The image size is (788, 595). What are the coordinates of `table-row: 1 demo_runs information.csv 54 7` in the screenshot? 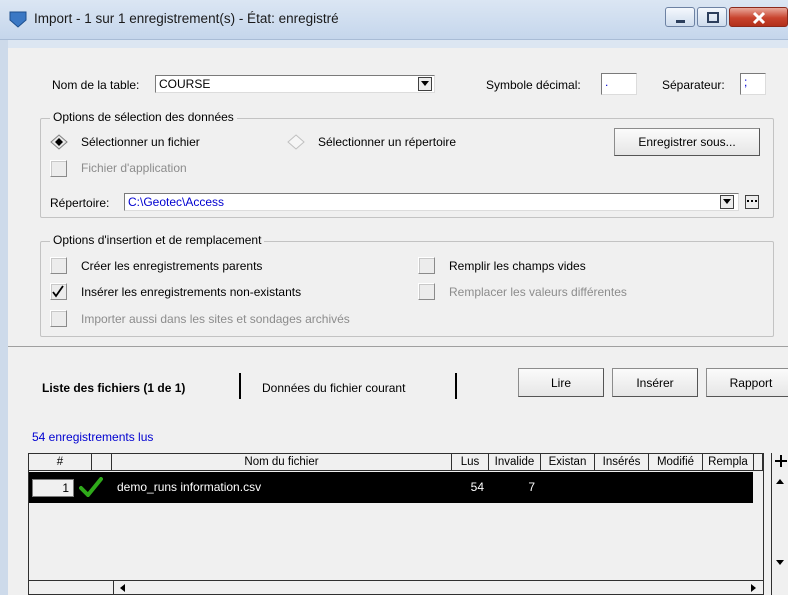 It's located at (391, 487).